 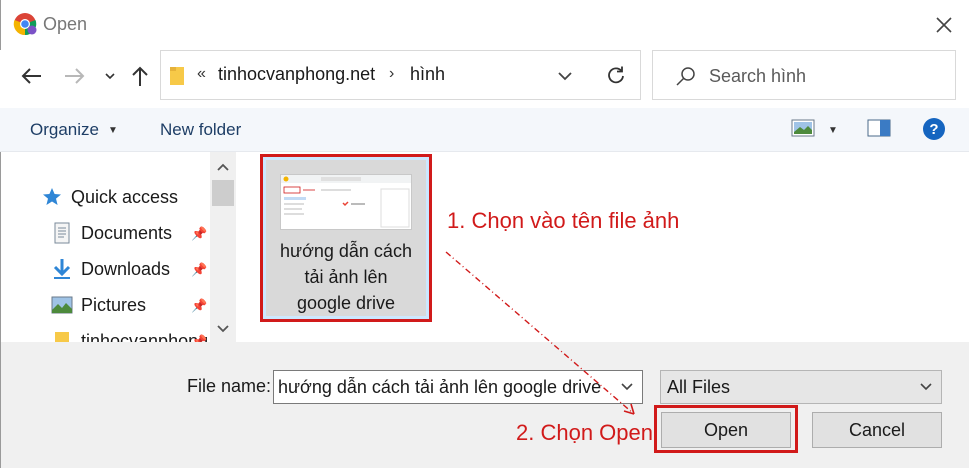 I want to click on annotation-step-2: 2. Chọn Open, so click(x=584, y=432).